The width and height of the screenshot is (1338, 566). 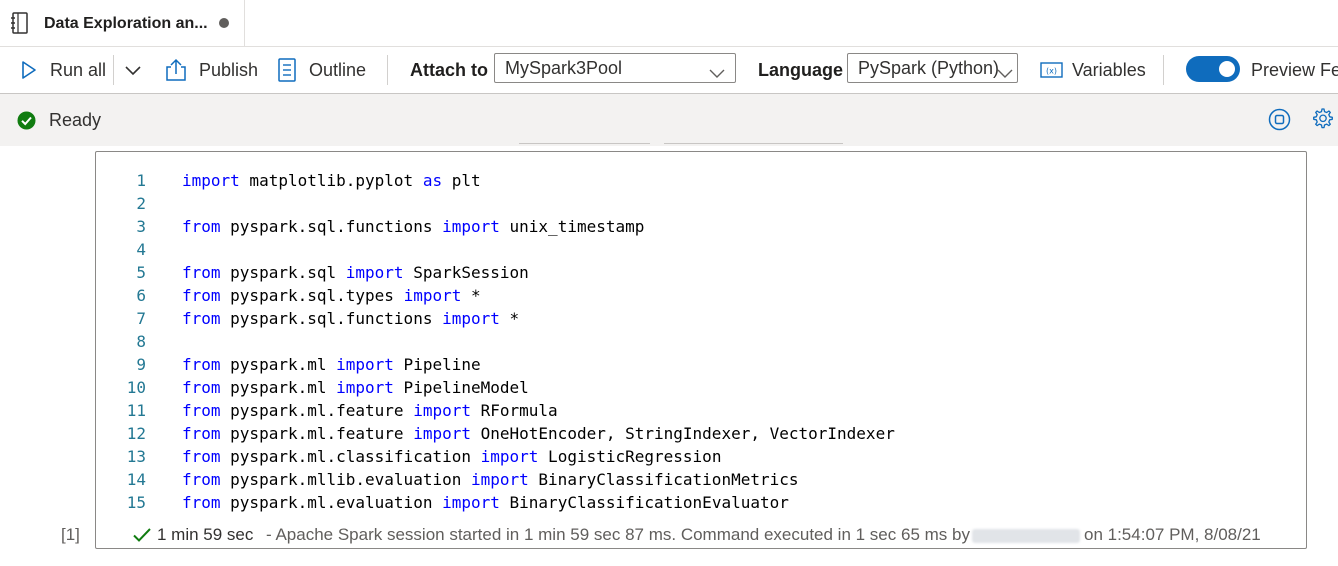 What do you see at coordinates (75, 120) in the screenshot?
I see `session-status: Ready` at bounding box center [75, 120].